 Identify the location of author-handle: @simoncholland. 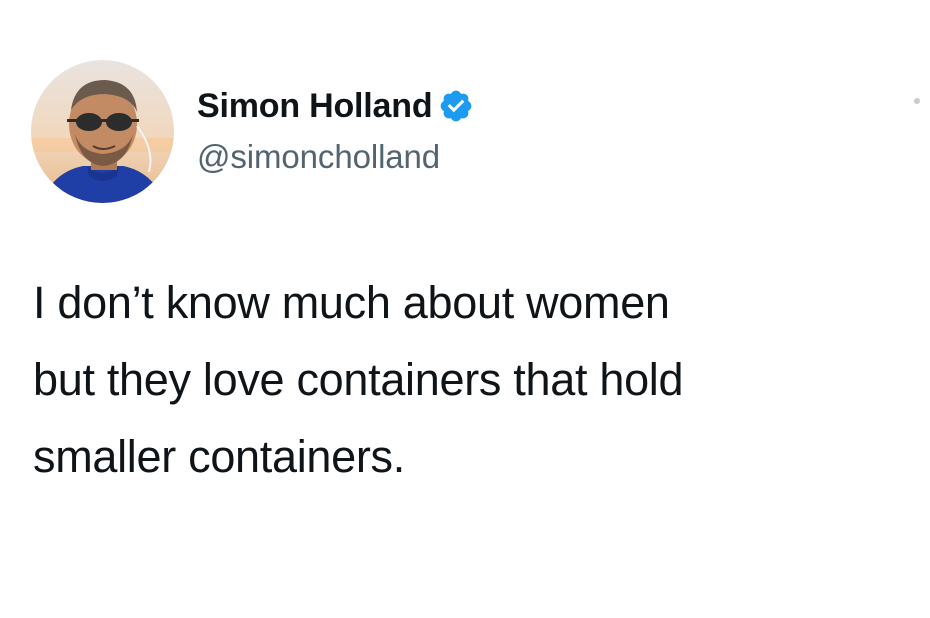
(318, 157).